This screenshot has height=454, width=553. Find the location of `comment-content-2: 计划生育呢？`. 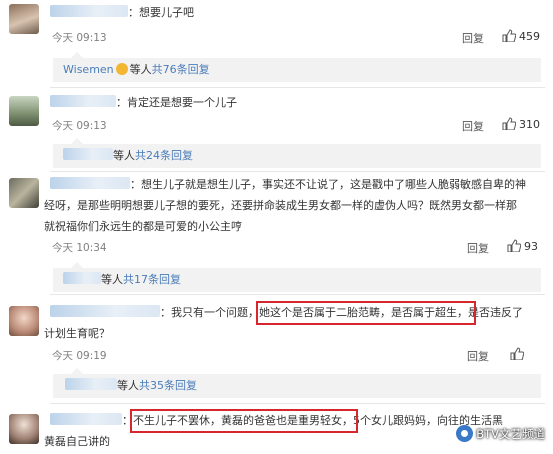

comment-content-2: 计划生育呢？ is located at coordinates (77, 333).